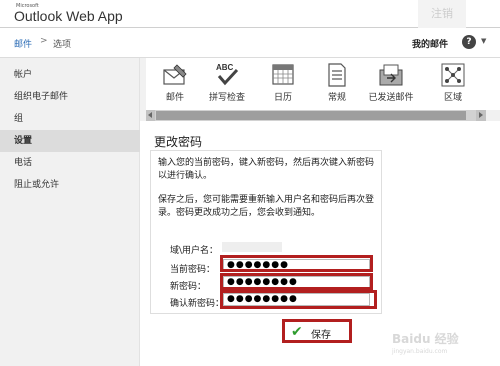  Describe the element at coordinates (250, 14) in the screenshot. I see `top-bar: Microsoft Outlook Web App 注销` at that location.